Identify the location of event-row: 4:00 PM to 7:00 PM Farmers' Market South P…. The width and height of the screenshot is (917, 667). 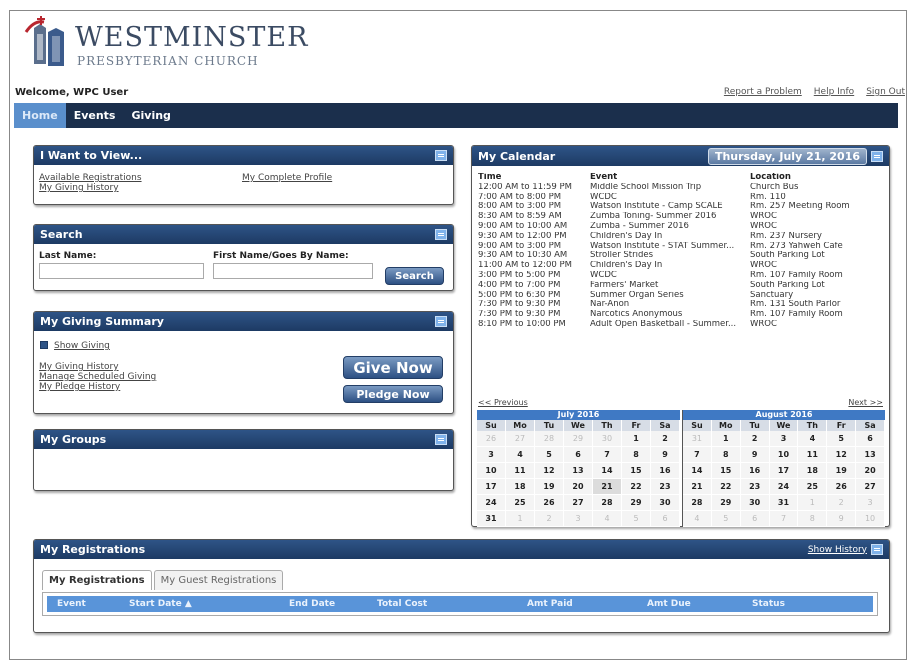
(683, 286).